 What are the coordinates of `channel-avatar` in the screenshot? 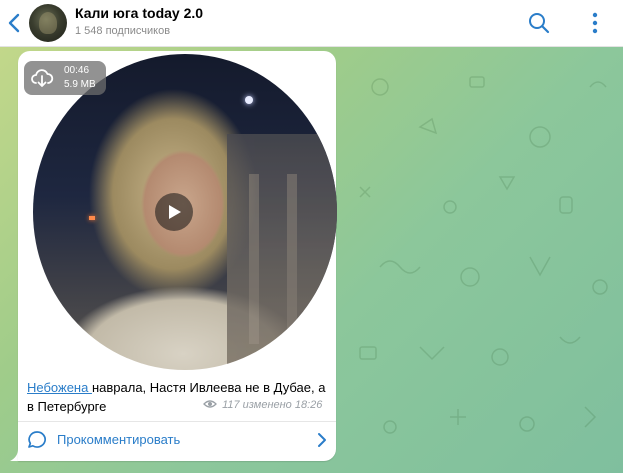 It's located at (48, 23).